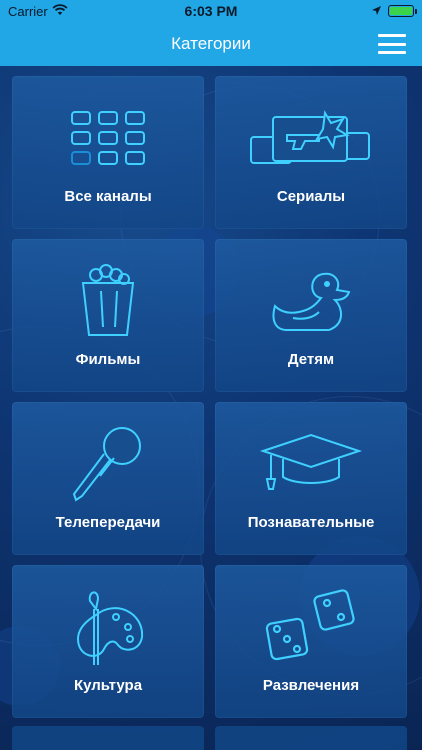 This screenshot has height=750, width=422. Describe the element at coordinates (108, 685) in the screenshot. I see `category-label: Культура` at that location.